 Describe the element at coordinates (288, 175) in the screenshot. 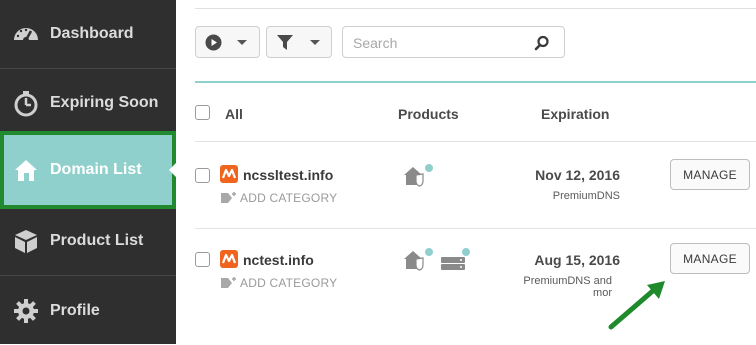

I see `domain-name-link: ncssltest.info` at that location.